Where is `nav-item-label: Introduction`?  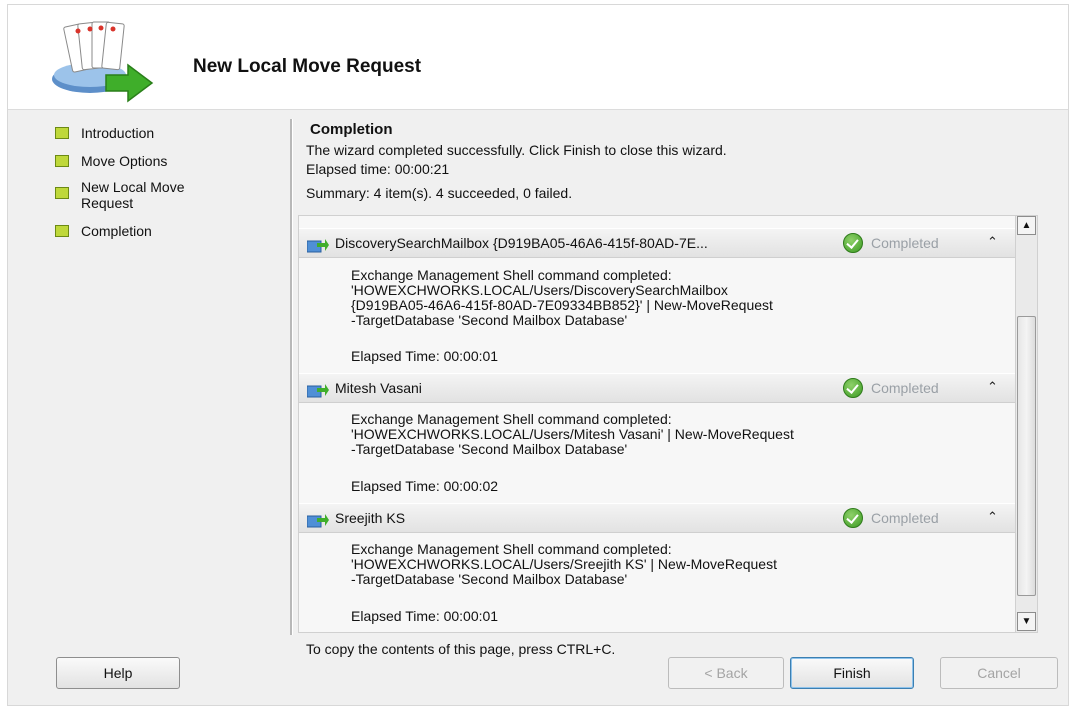
nav-item-label: Introduction is located at coordinates (118, 133).